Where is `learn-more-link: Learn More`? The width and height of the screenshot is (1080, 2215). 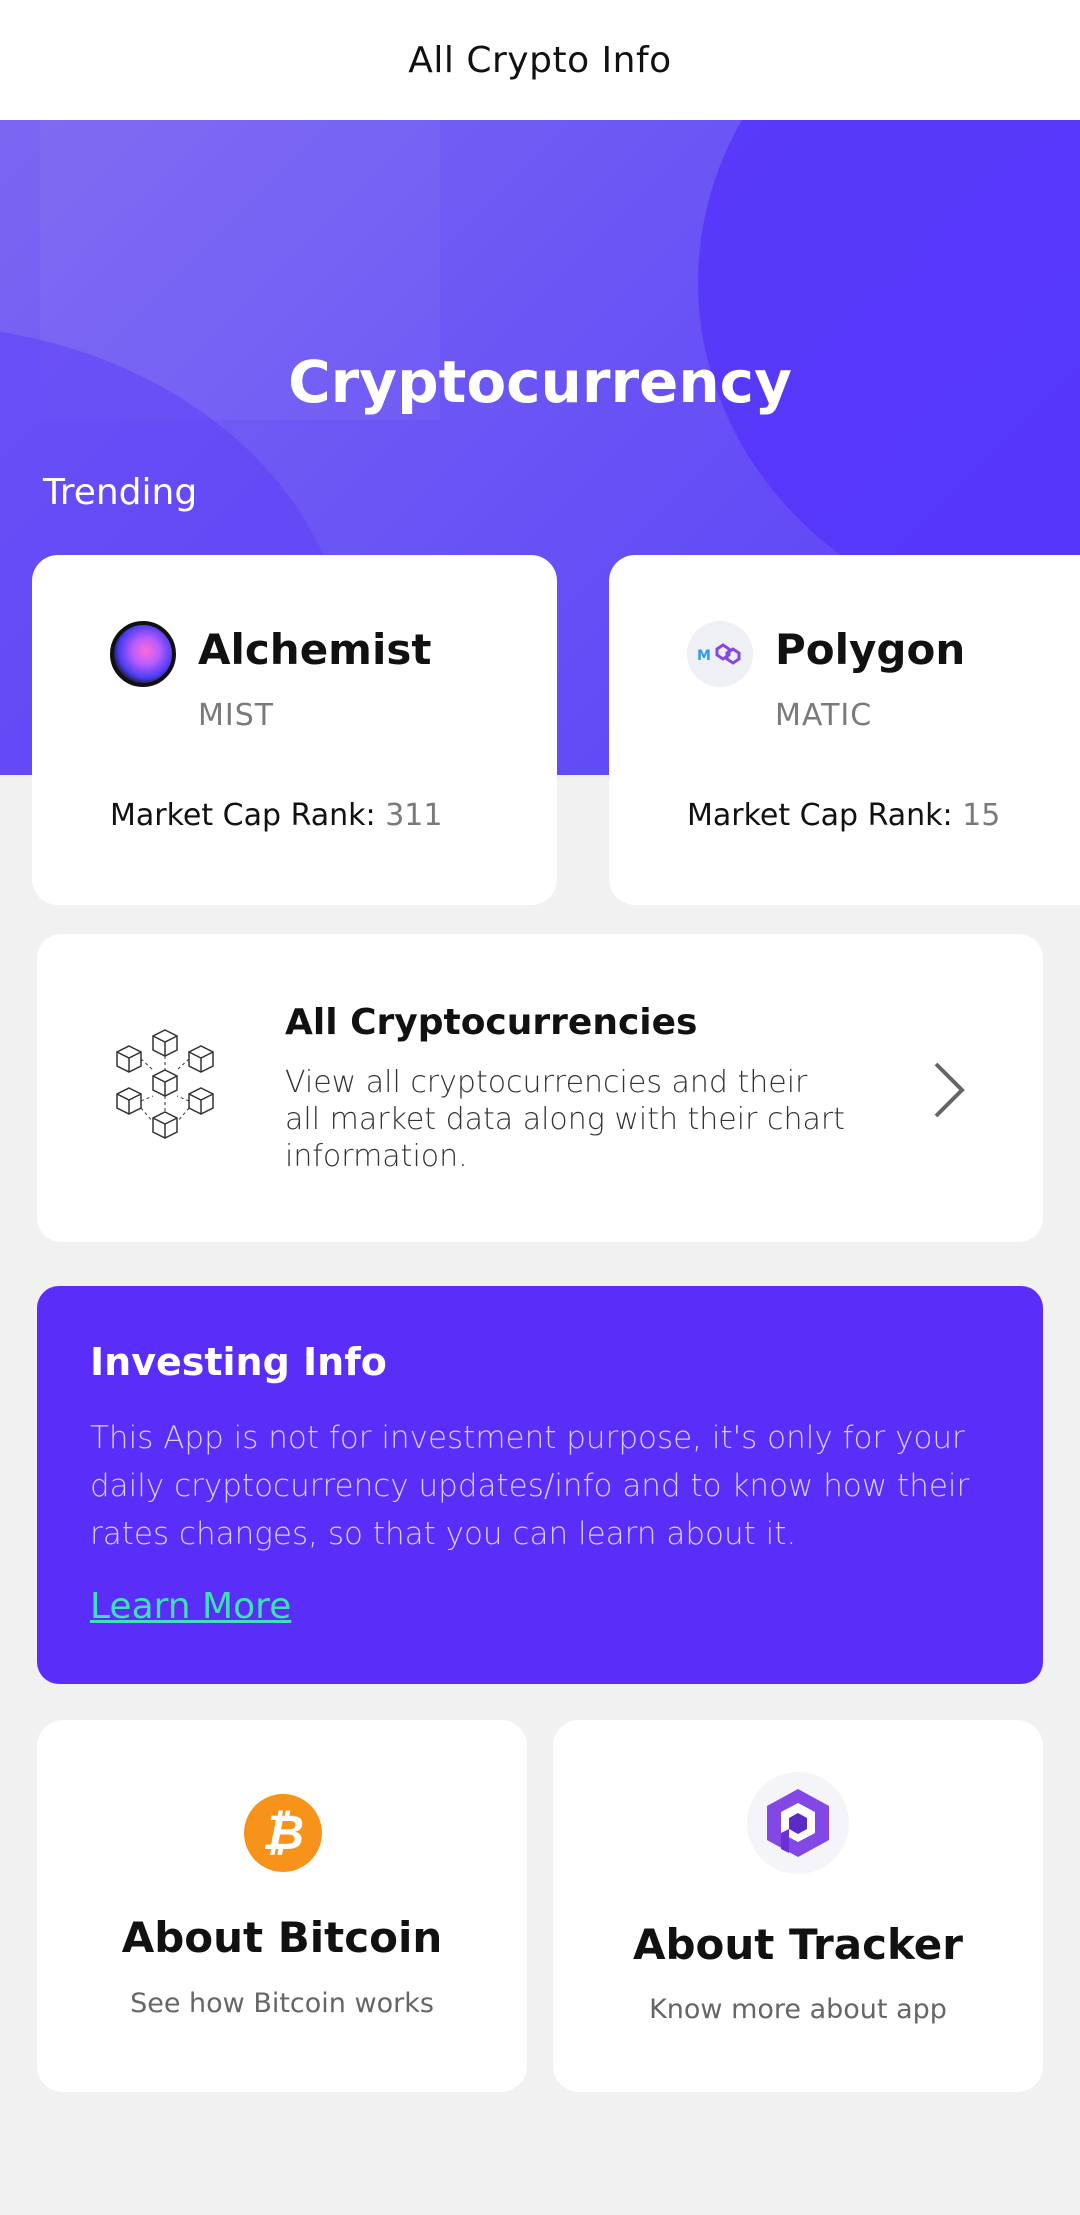 learn-more-link: Learn More is located at coordinates (190, 1606).